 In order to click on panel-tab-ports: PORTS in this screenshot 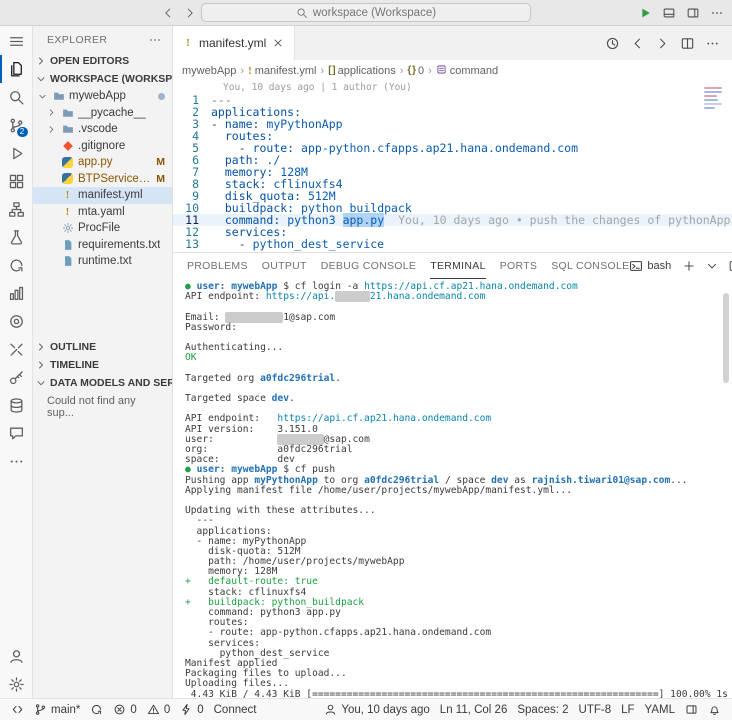, I will do `click(518, 266)`.